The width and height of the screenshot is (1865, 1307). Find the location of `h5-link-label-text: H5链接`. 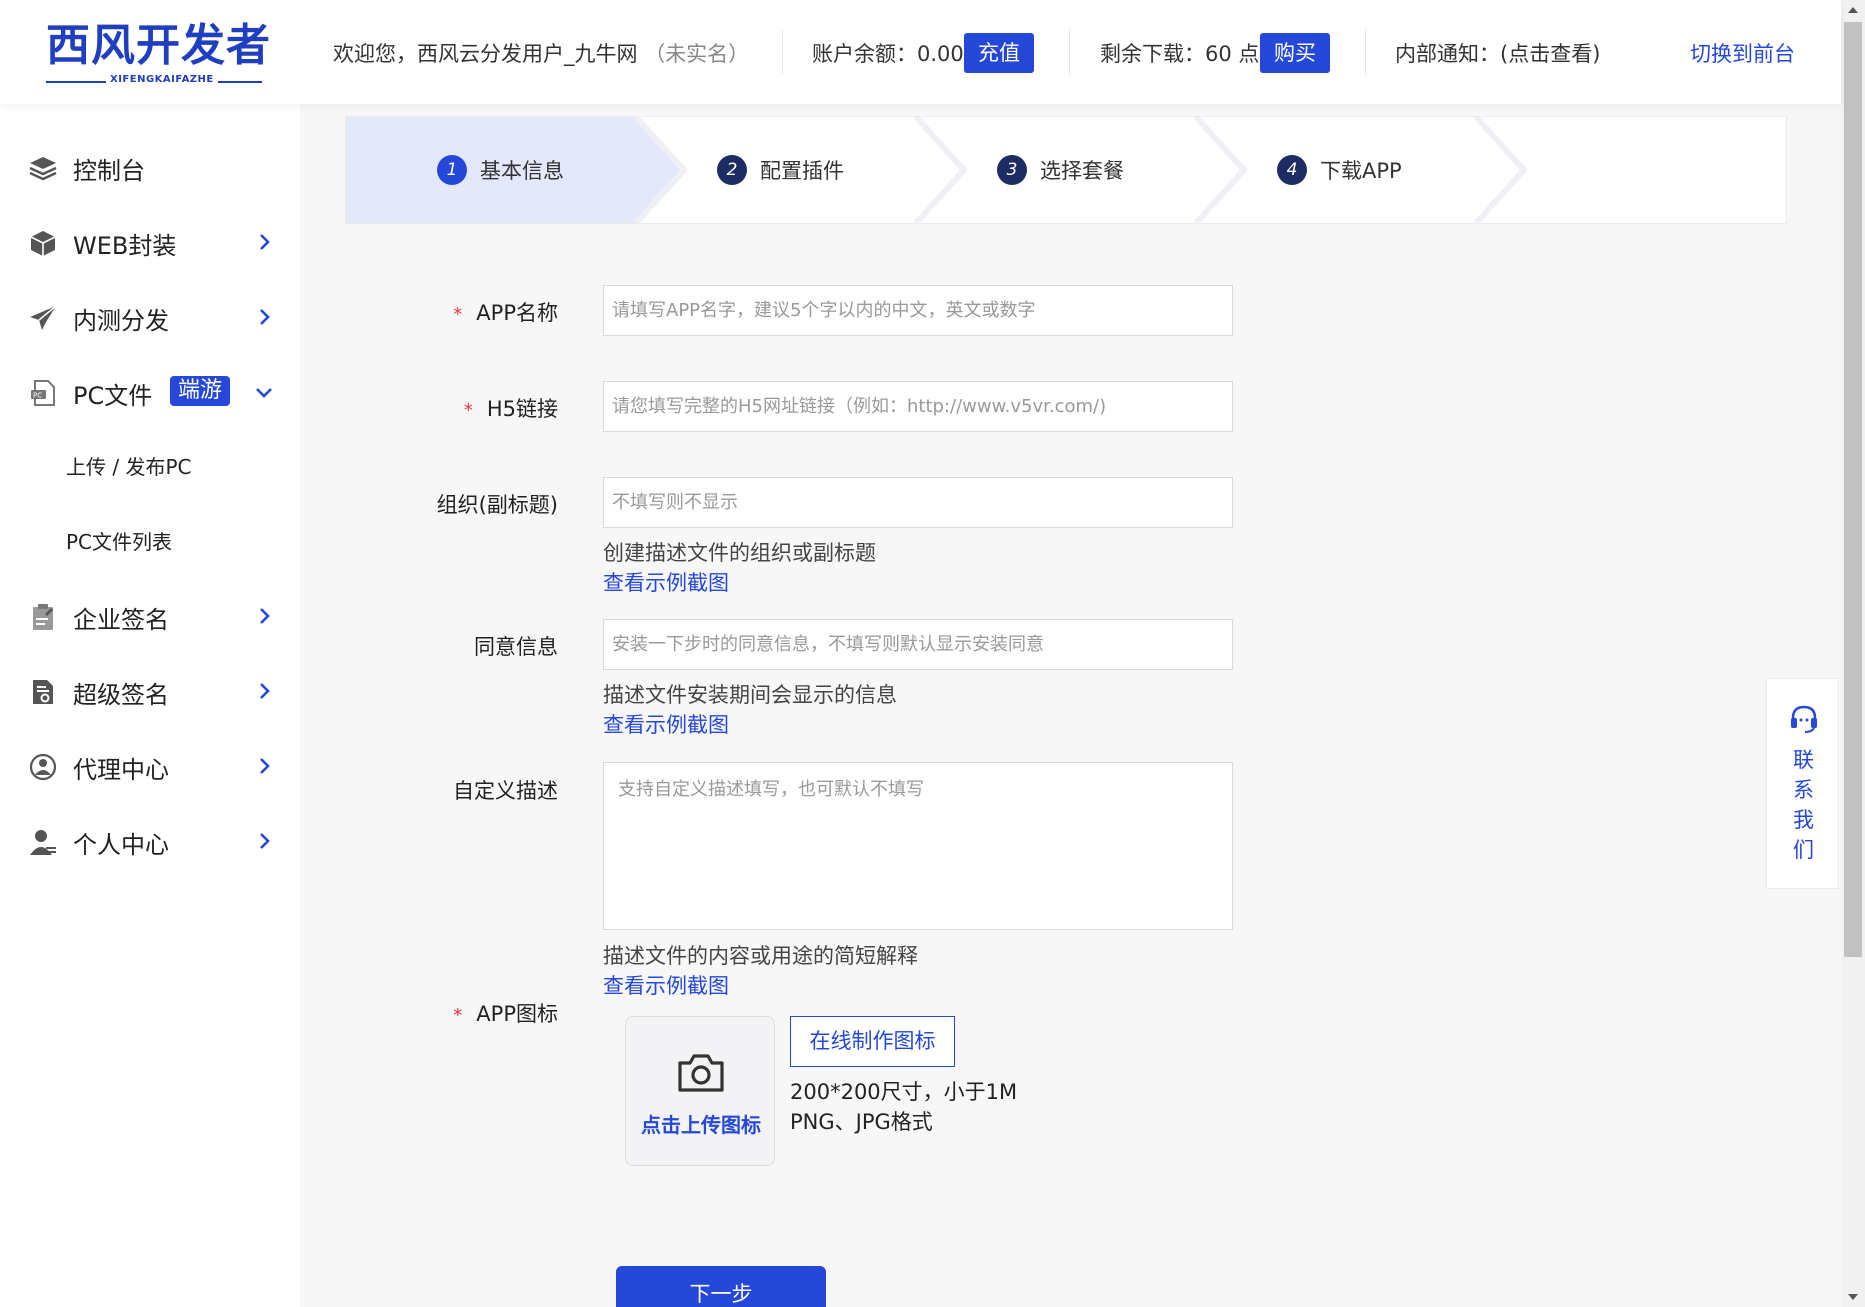

h5-link-label-text: H5链接 is located at coordinates (522, 409).